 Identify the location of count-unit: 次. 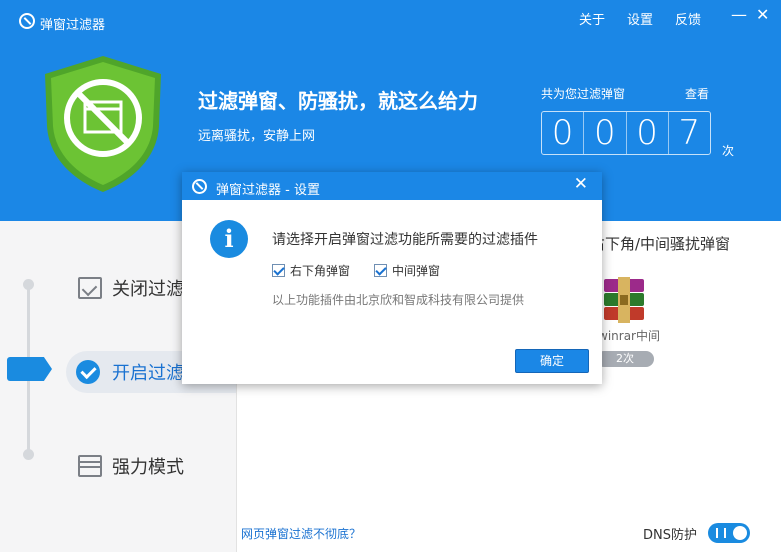
(728, 151).